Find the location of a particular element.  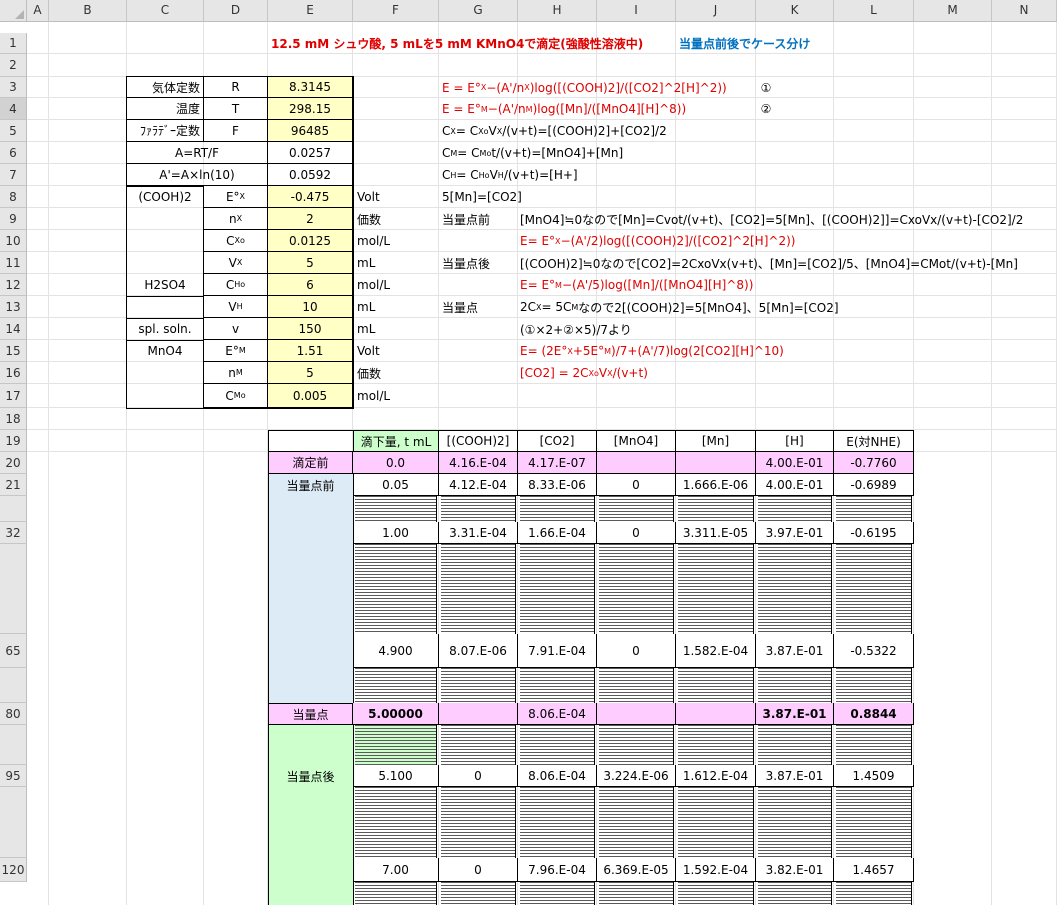

param-value: 298.15 is located at coordinates (310, 109).